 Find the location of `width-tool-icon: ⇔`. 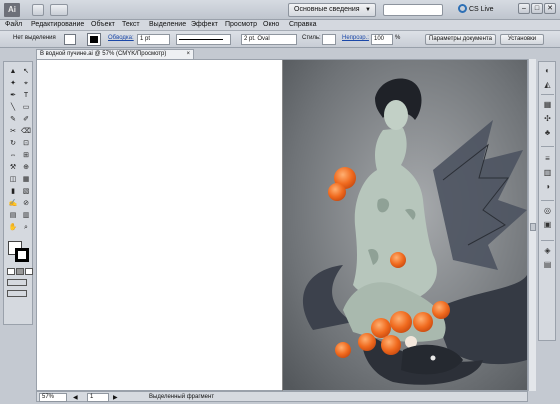

width-tool-icon: ⇔ is located at coordinates (13, 155).